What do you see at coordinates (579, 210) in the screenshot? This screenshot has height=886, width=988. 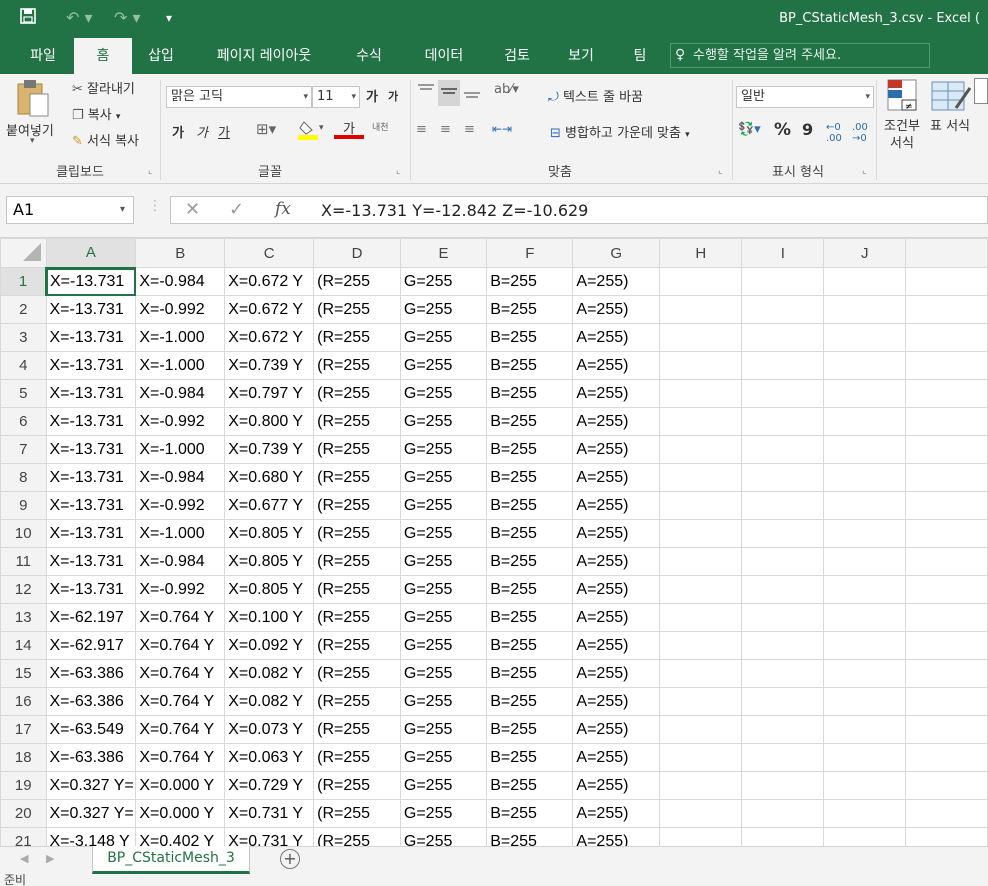 I see `formula-input: ✕ ✓ fx X=-13.731 Y=-12.842 Z=-10.629` at bounding box center [579, 210].